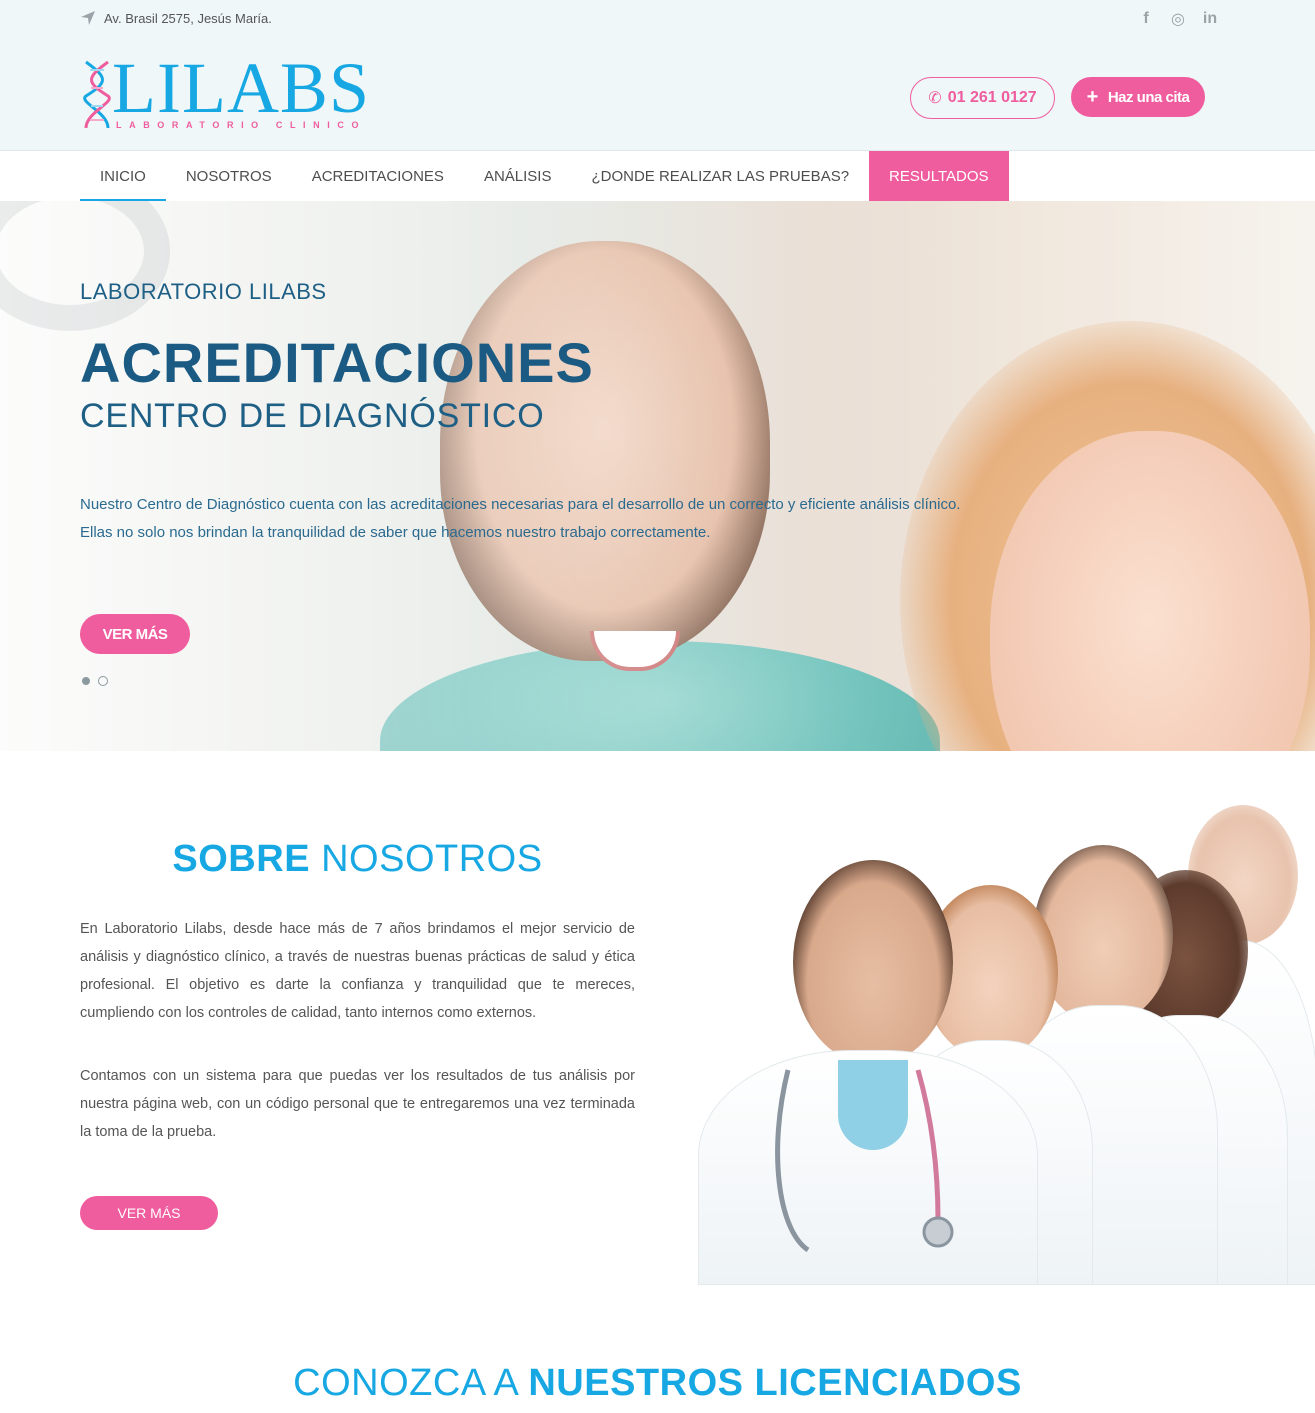 This screenshot has height=1413, width=1315. Describe the element at coordinates (312, 416) in the screenshot. I see `hero-subtitle: CENTRO DE DIAGNÓSTICO` at that location.